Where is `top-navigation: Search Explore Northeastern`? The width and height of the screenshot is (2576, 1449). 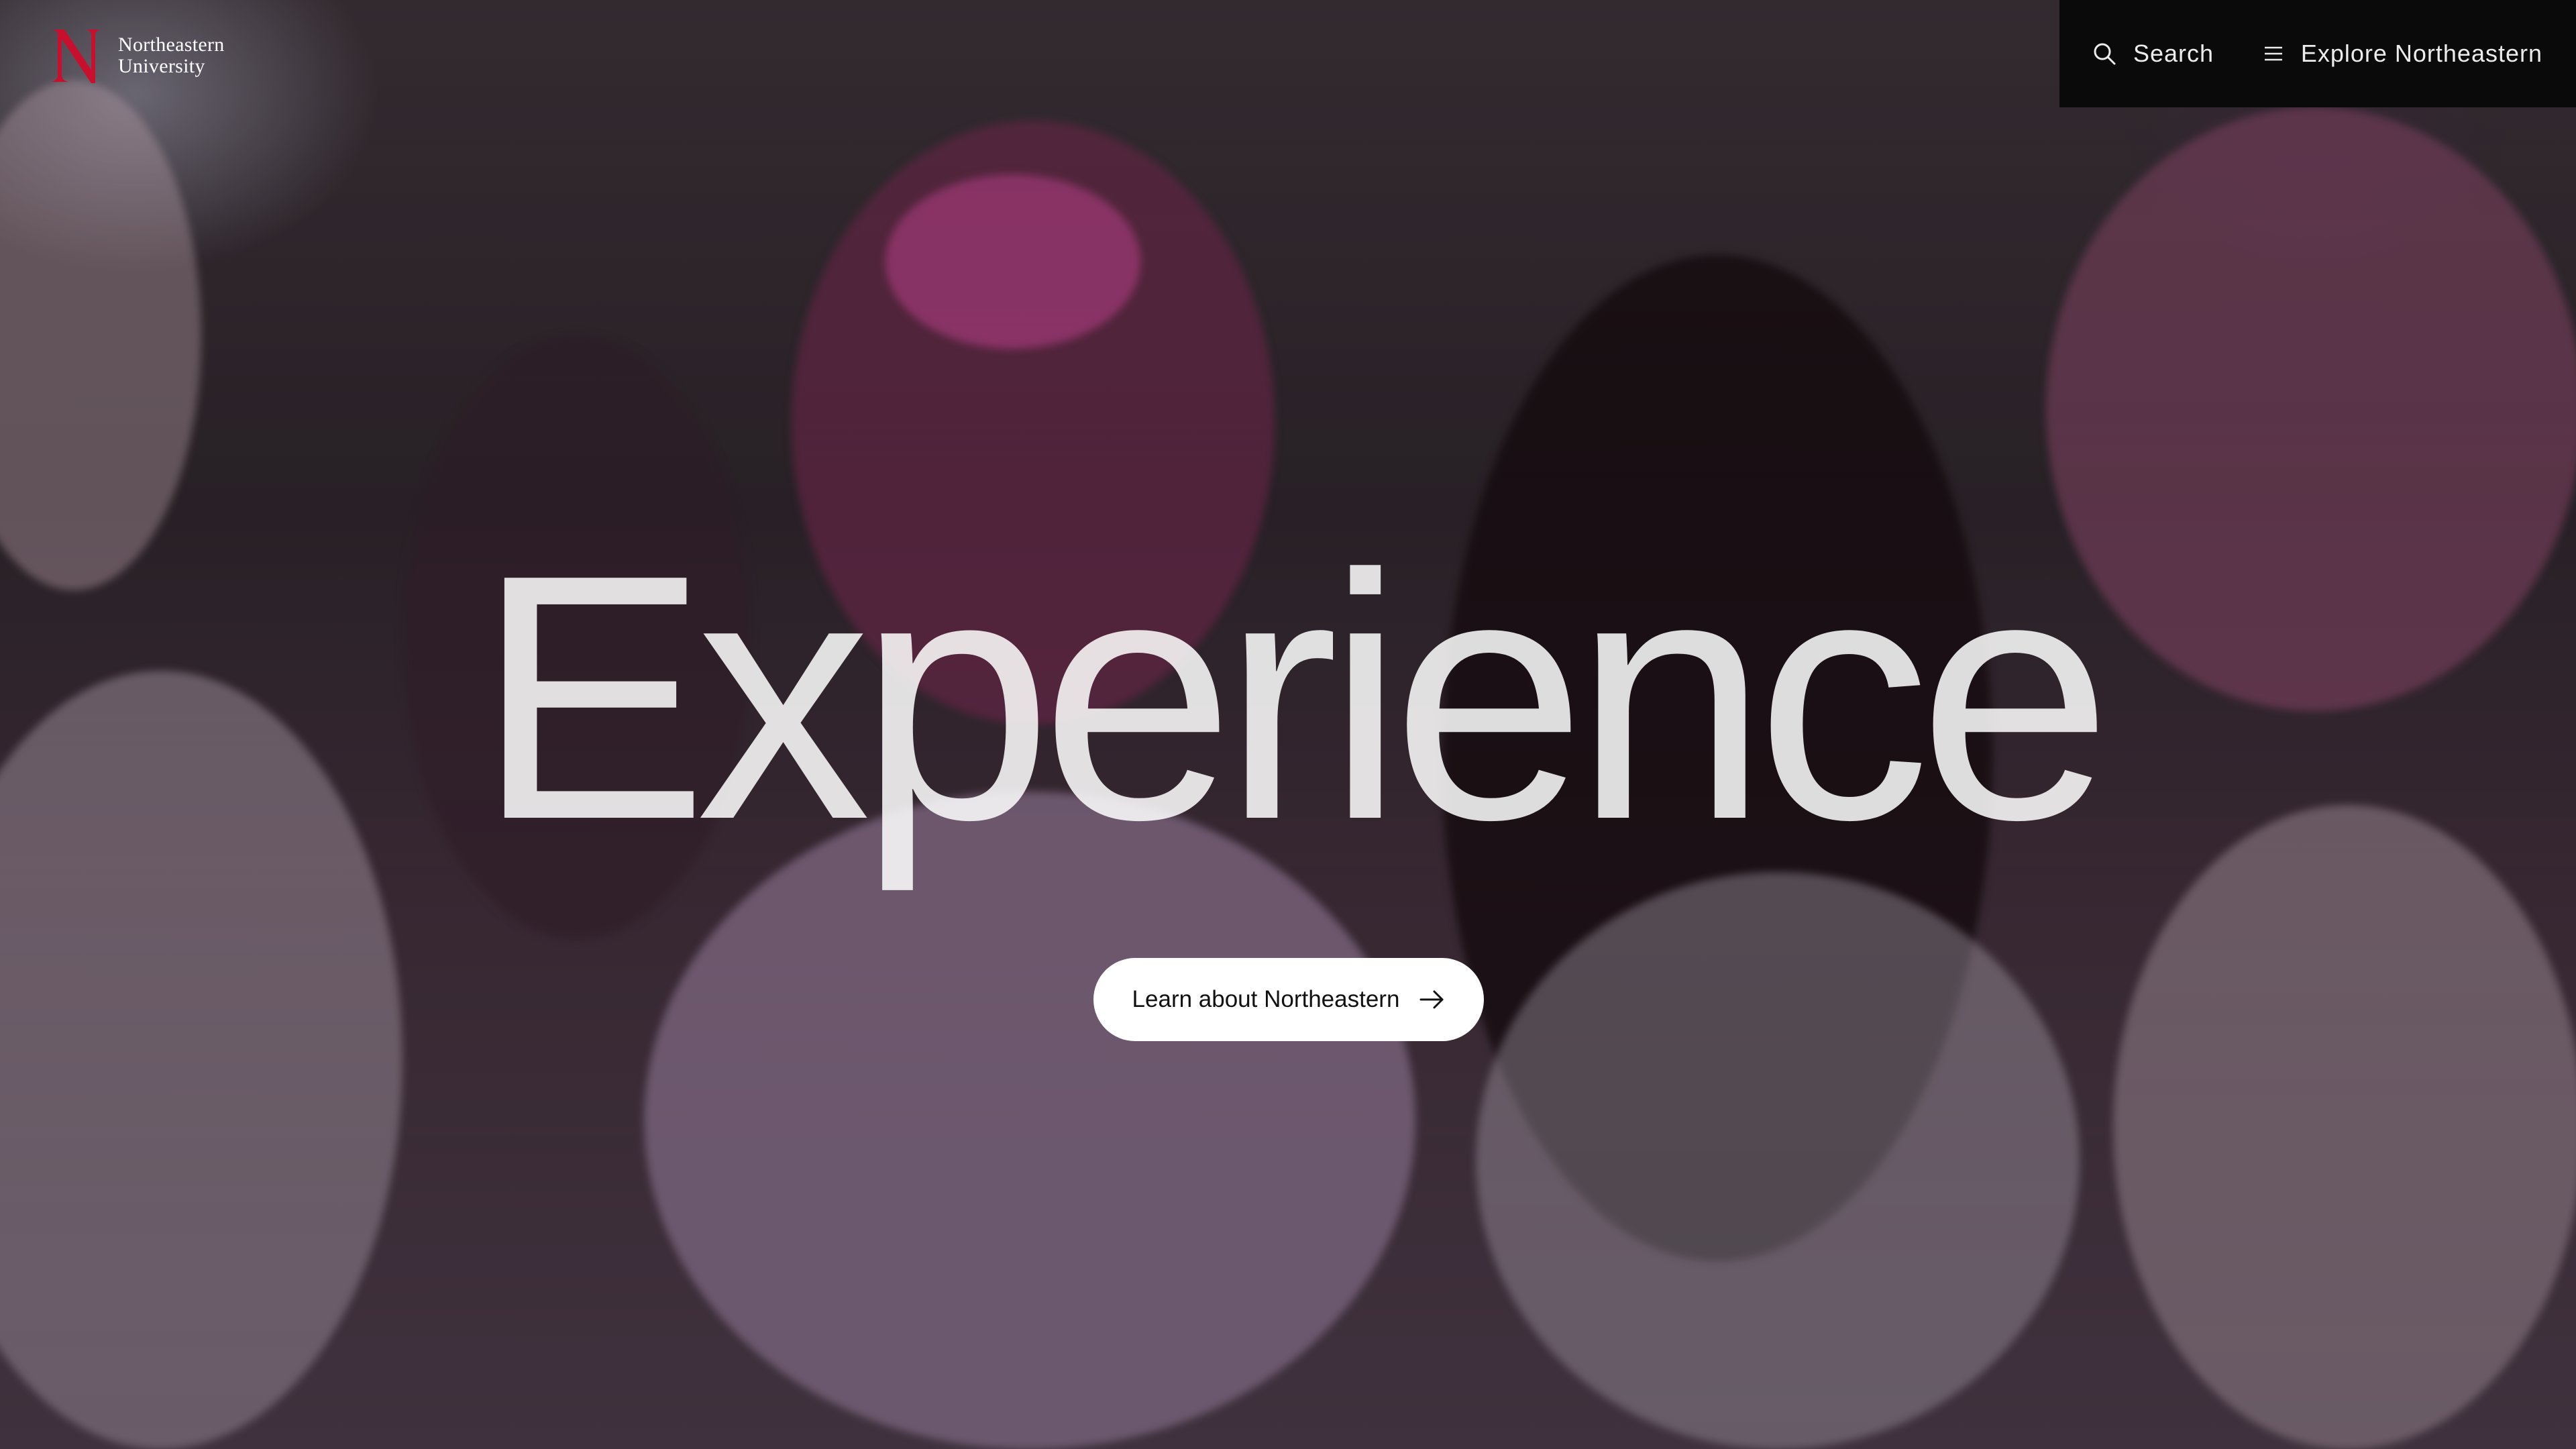 top-navigation: Search Explore Northeastern is located at coordinates (2317, 53).